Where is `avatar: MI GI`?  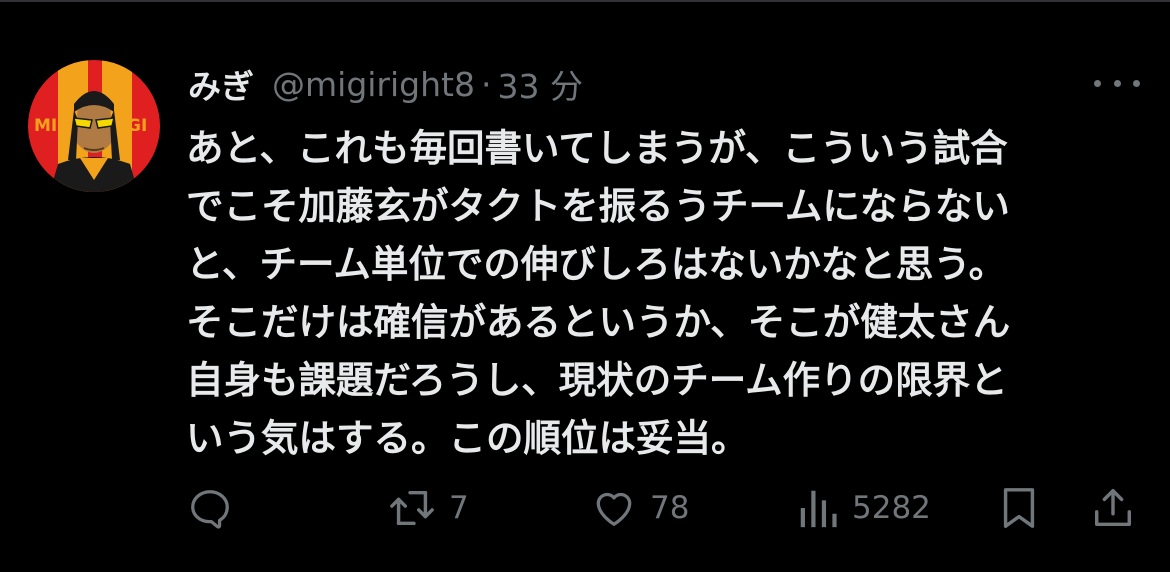 avatar: MI GI is located at coordinates (94, 126).